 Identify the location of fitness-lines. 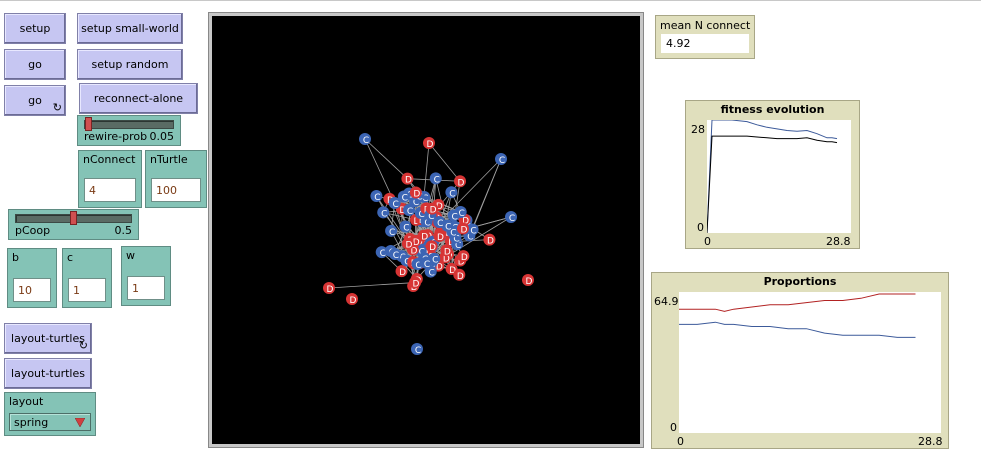
(772, 176).